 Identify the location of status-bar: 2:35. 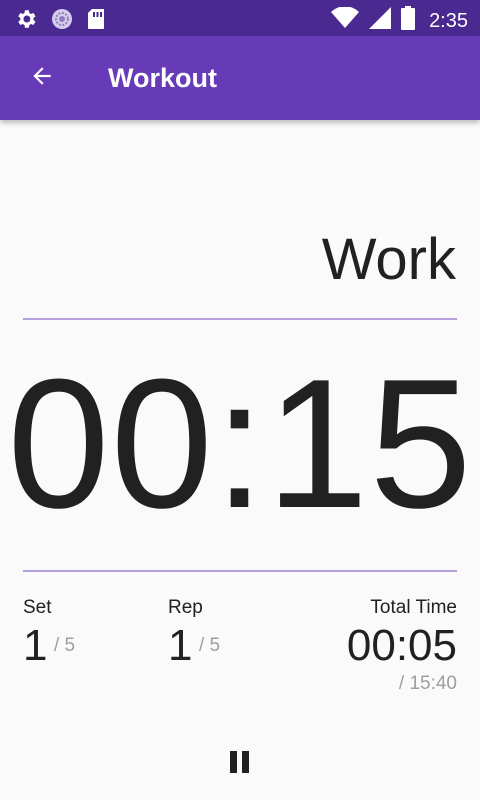
(240, 18).